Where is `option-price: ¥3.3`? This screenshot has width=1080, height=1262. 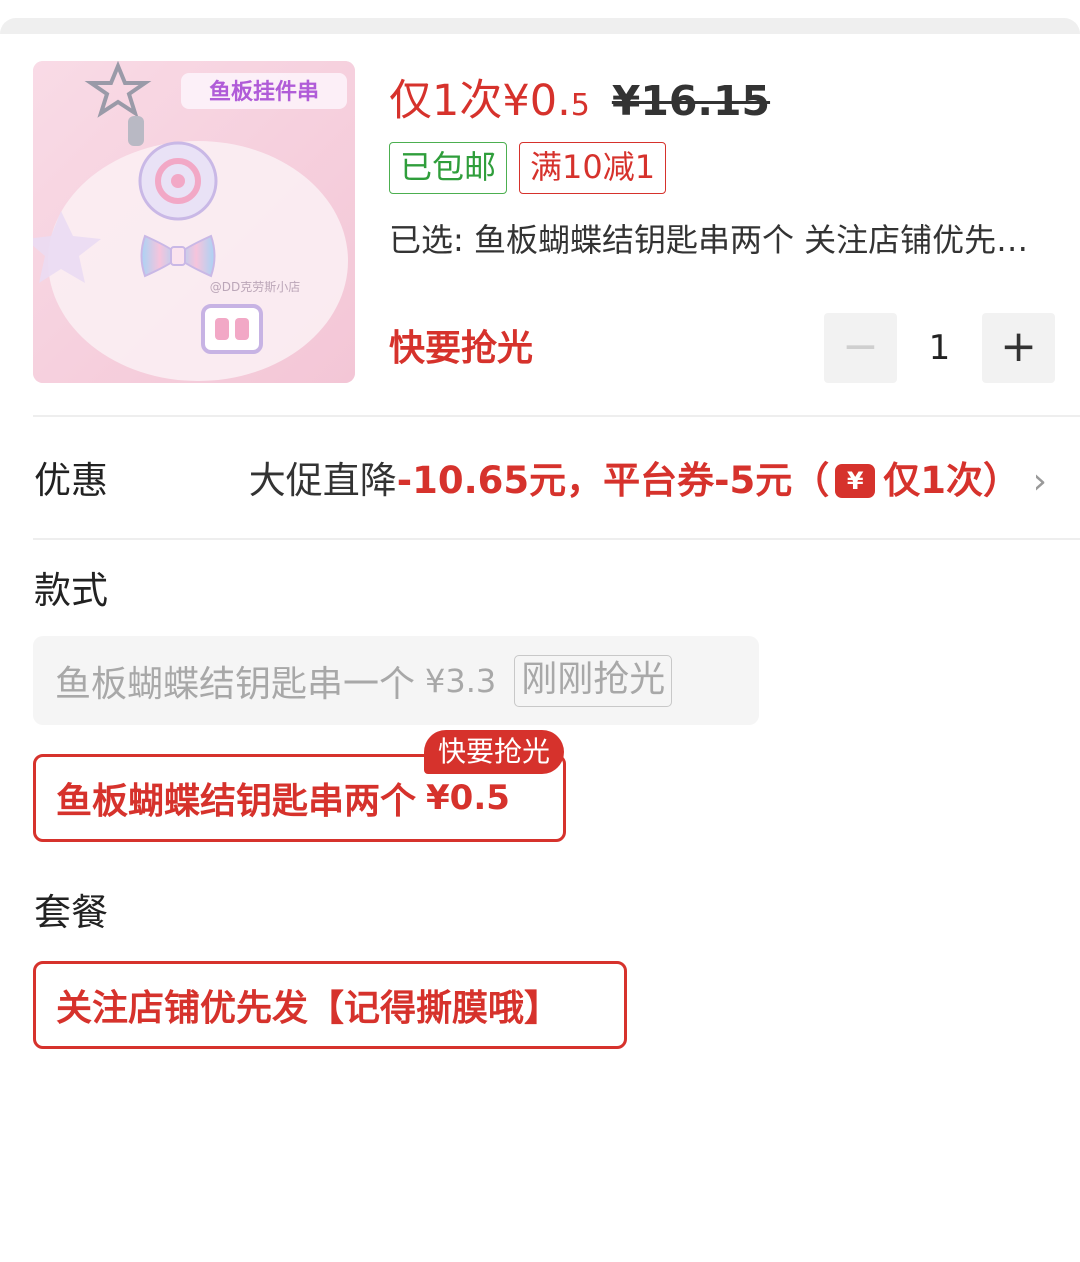 option-price: ¥3.3 is located at coordinates (461, 680).